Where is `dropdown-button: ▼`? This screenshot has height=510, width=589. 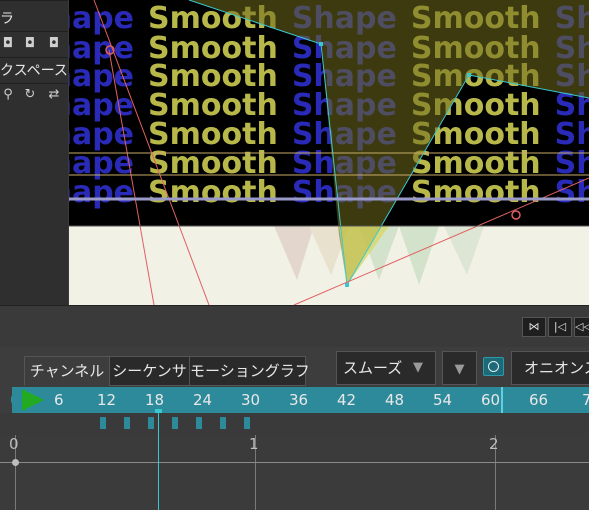 dropdown-button: ▼ is located at coordinates (459, 368).